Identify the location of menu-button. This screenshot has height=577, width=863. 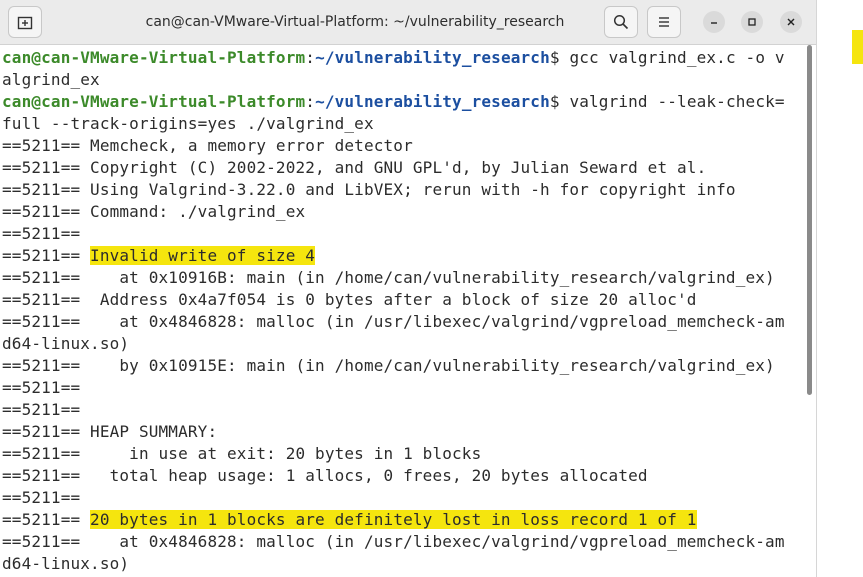
(664, 22).